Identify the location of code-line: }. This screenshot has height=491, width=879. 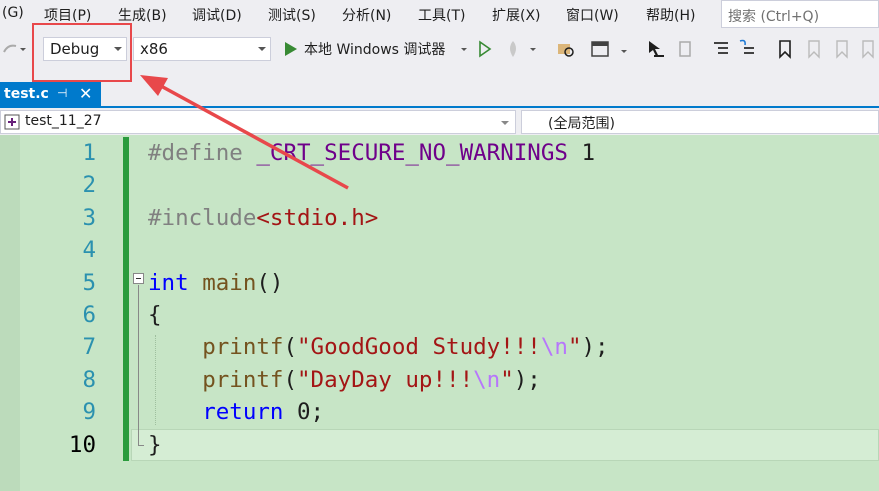
(155, 445).